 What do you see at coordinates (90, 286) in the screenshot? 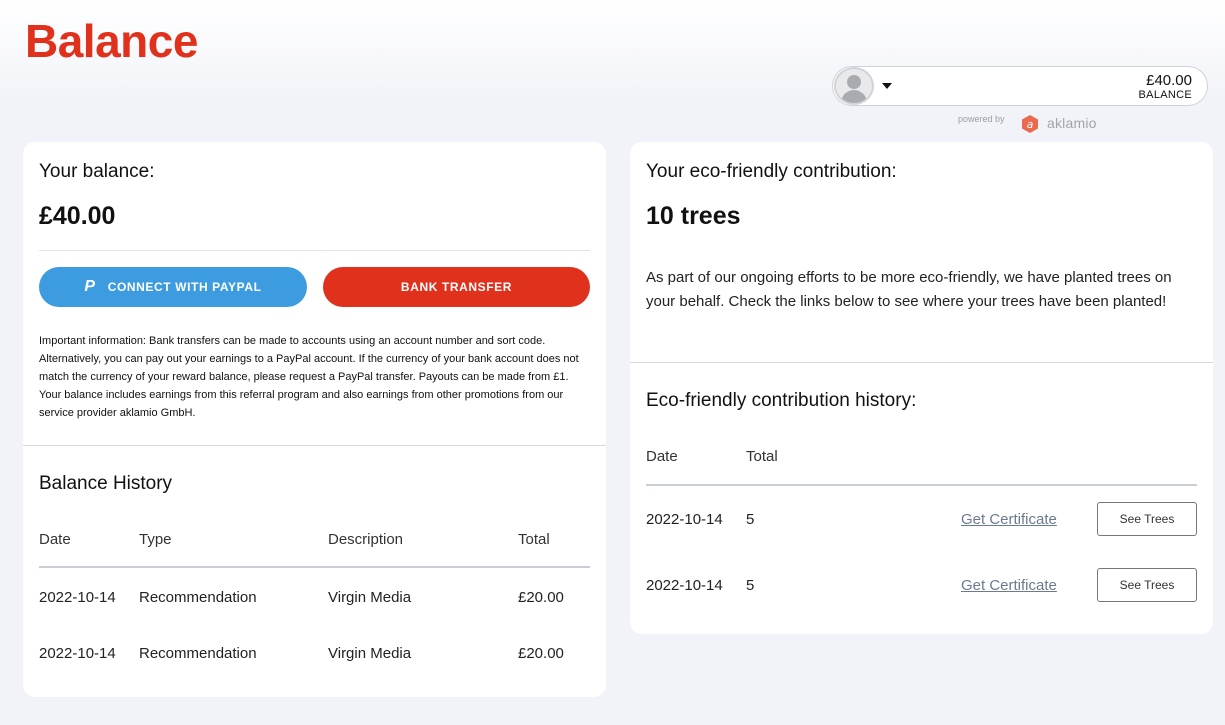
I see `paypal-icon: P` at bounding box center [90, 286].